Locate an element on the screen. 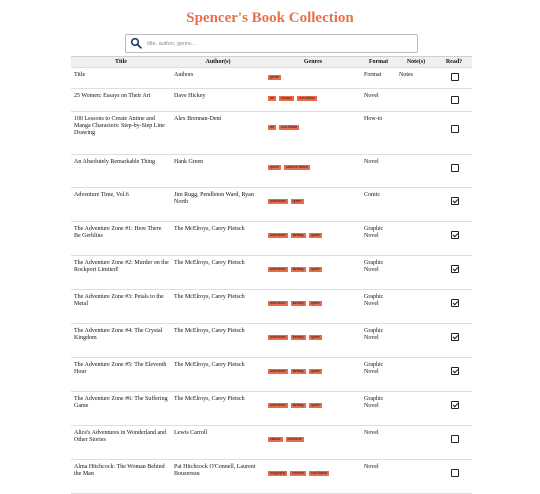  book-format-cell: Format is located at coordinates (378, 78).